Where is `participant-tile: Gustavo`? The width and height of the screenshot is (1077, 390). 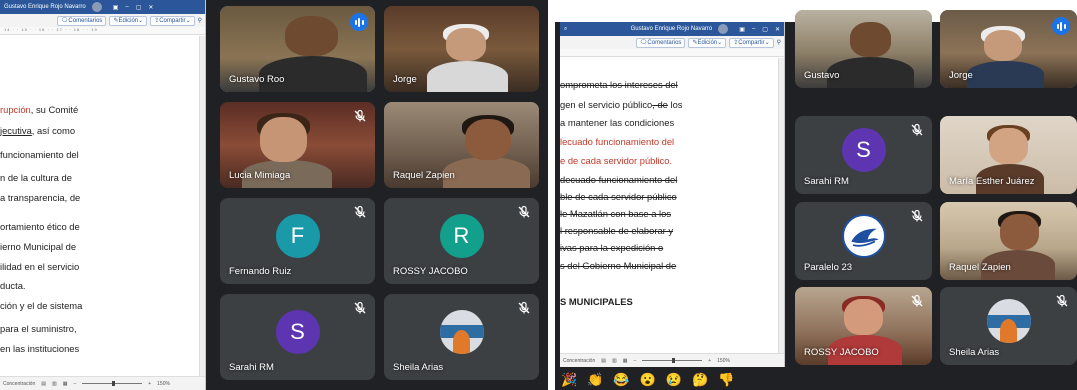
participant-tile: Gustavo is located at coordinates (863, 49).